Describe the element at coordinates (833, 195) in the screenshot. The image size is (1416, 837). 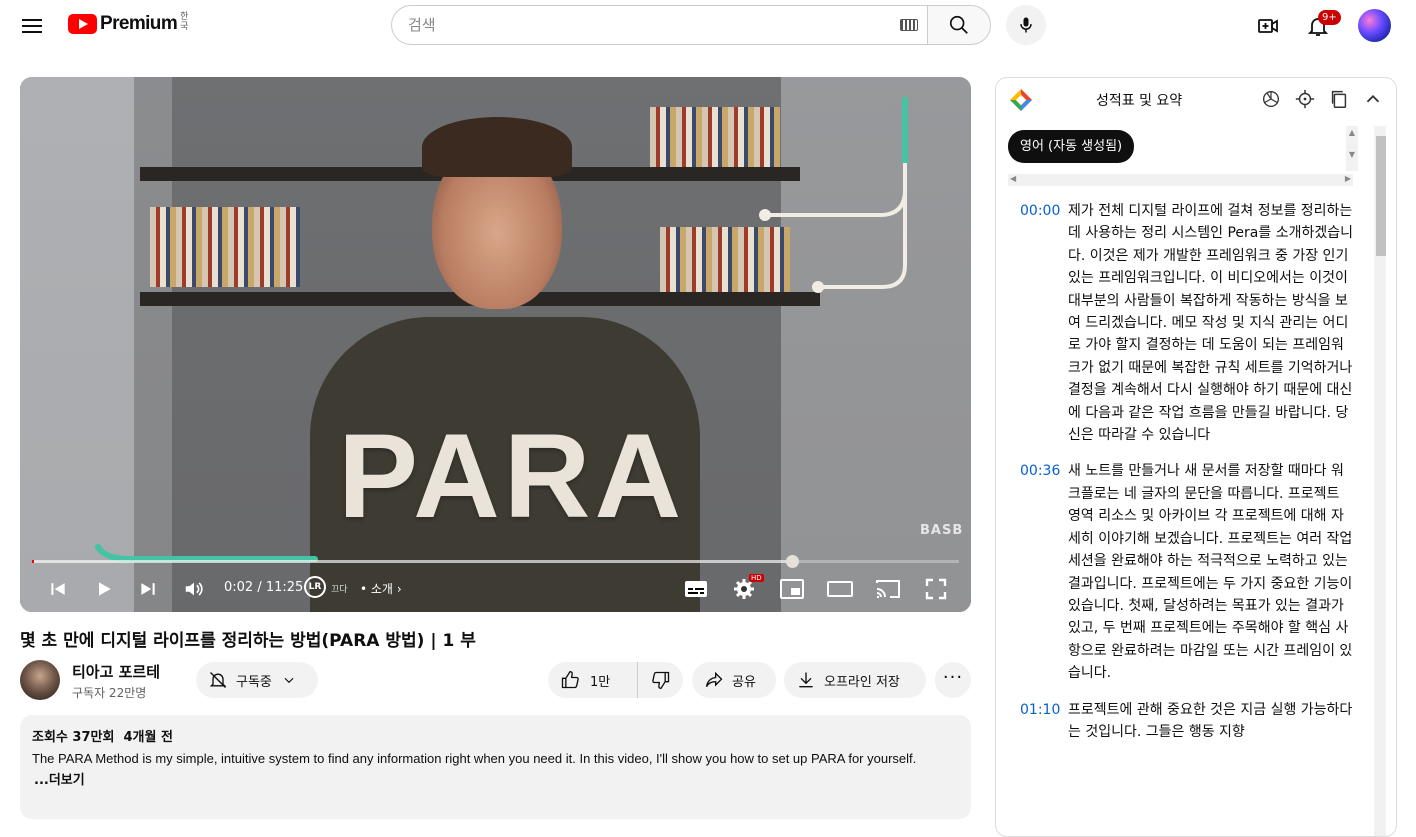
I see `decorative-lines` at that location.